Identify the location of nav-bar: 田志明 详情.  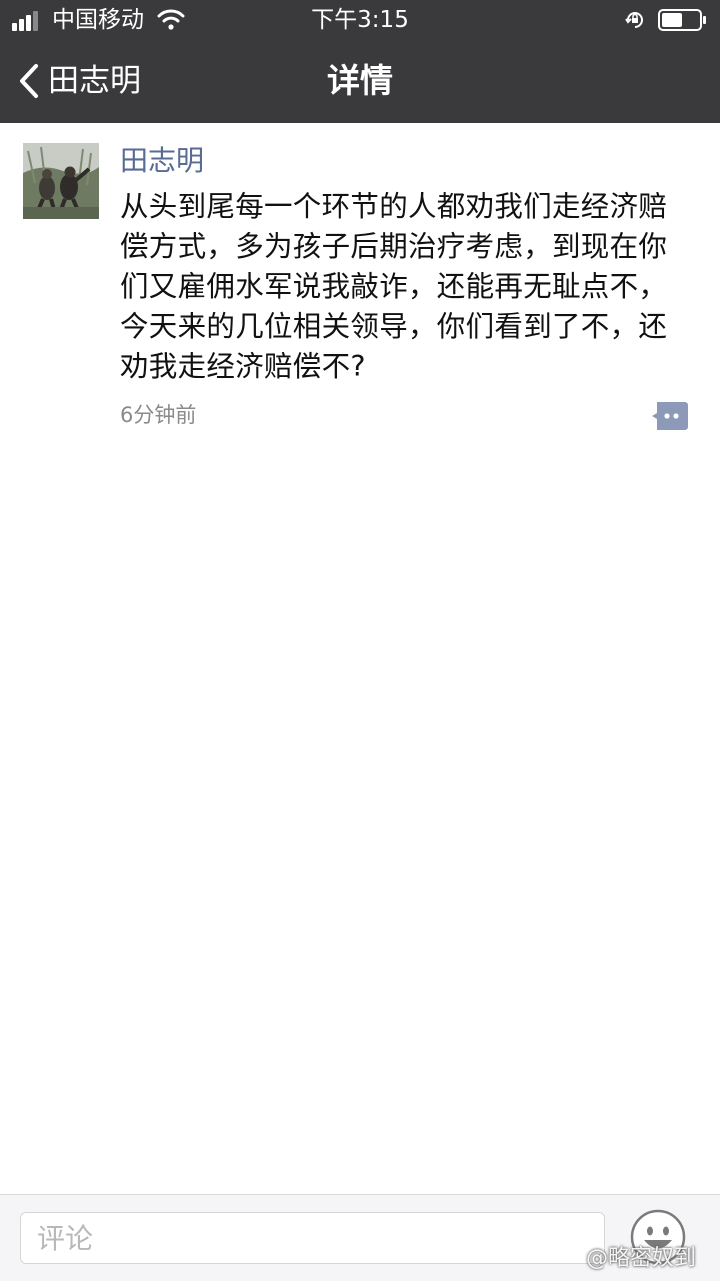
(360, 81).